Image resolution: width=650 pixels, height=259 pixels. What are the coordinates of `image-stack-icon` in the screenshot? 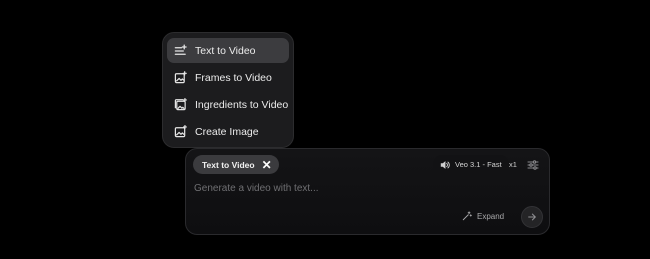 It's located at (180, 105).